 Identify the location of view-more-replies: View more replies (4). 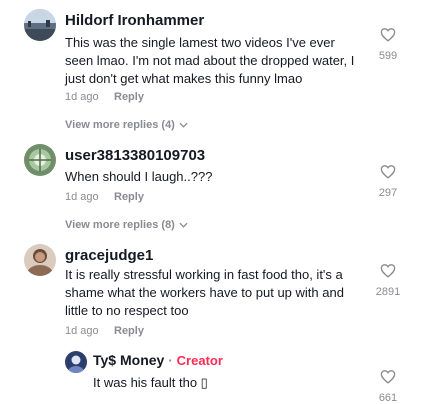
(126, 125).